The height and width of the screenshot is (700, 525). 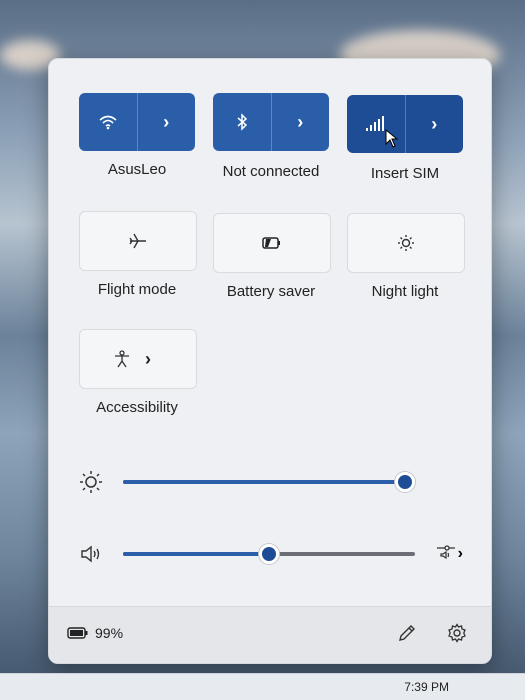 I want to click on taskbar: 7:39 PM, so click(x=262, y=686).